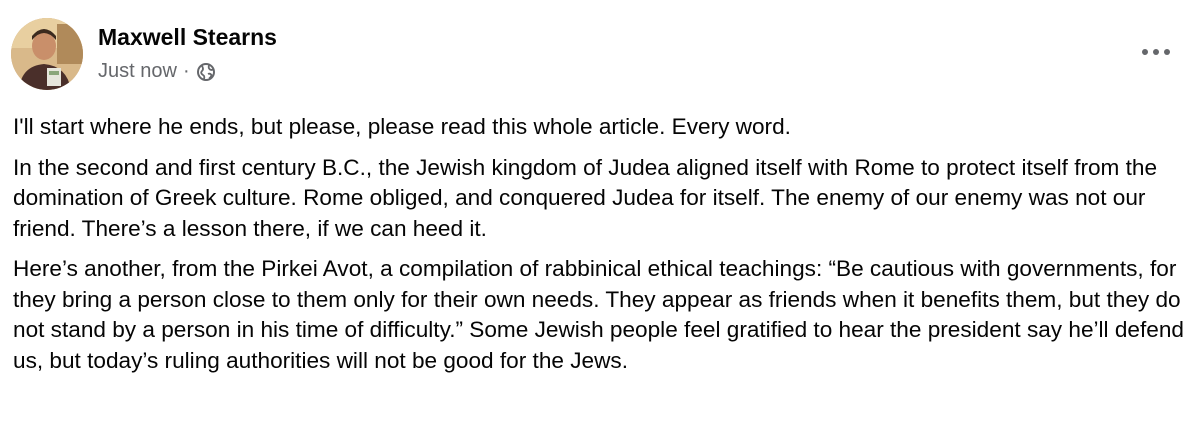 The height and width of the screenshot is (447, 1200). Describe the element at coordinates (137, 71) in the screenshot. I see `timestamp: Just now` at that location.